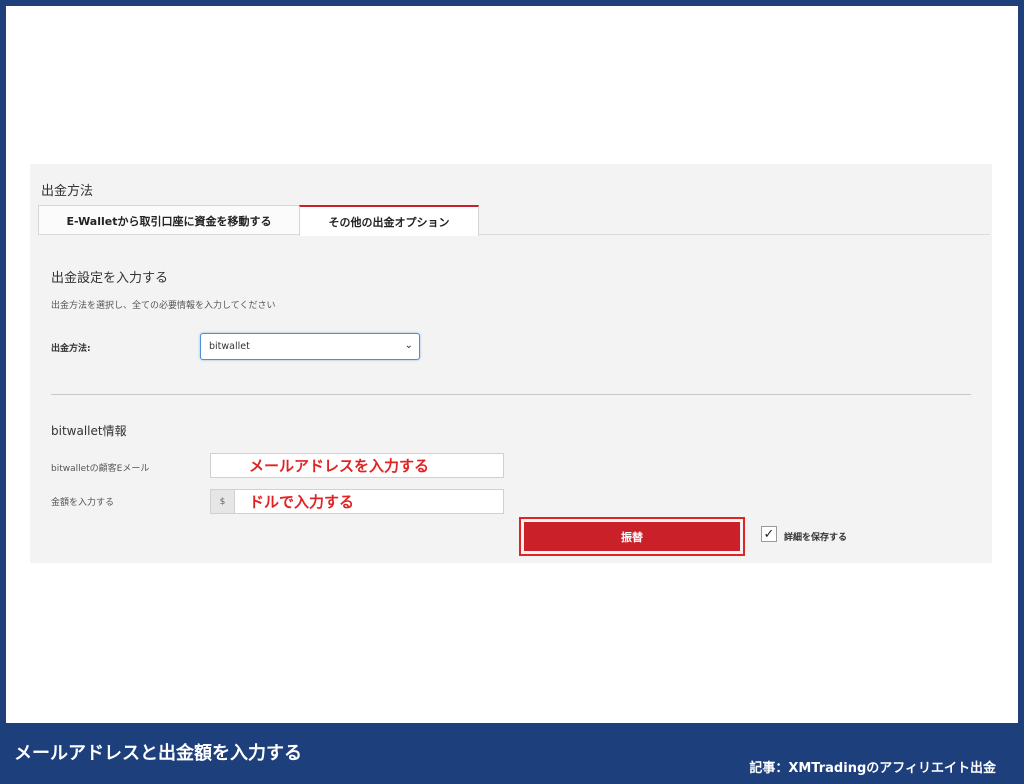  Describe the element at coordinates (71, 349) in the screenshot. I see `method-label: 出金方法:` at that location.